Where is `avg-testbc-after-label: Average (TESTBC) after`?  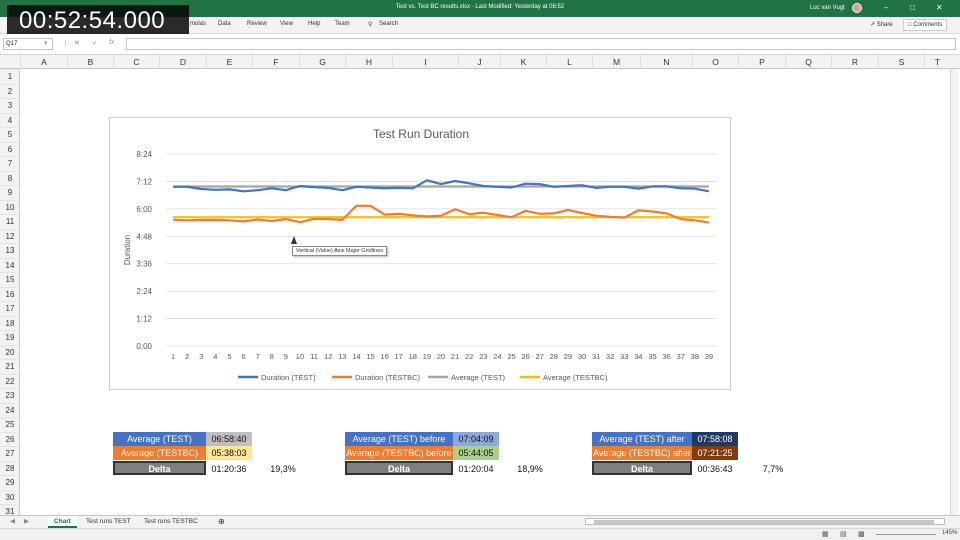 avg-testbc-after-label: Average (TESTBC) after is located at coordinates (642, 453).